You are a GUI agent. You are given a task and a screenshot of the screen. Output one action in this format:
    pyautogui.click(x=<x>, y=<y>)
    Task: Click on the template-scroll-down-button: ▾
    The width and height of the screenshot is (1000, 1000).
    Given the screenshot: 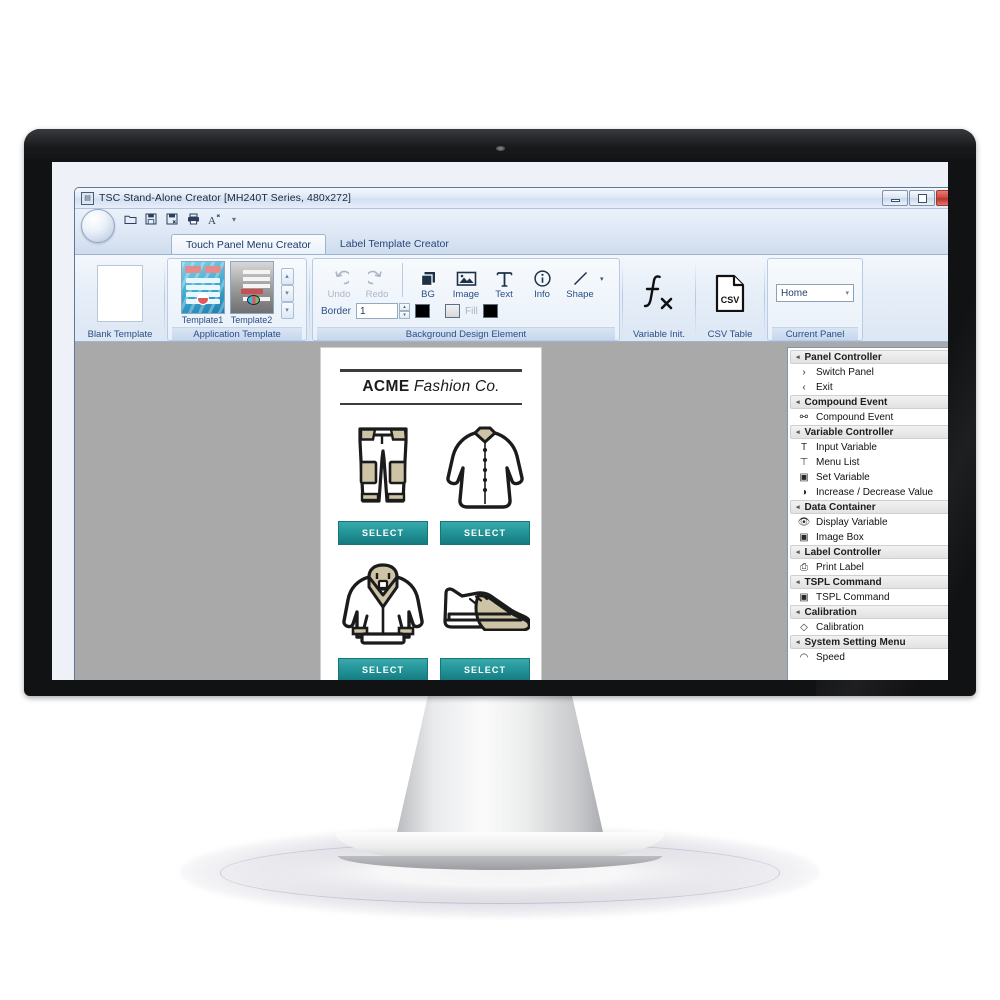 What is the action you would take?
    pyautogui.click(x=287, y=293)
    